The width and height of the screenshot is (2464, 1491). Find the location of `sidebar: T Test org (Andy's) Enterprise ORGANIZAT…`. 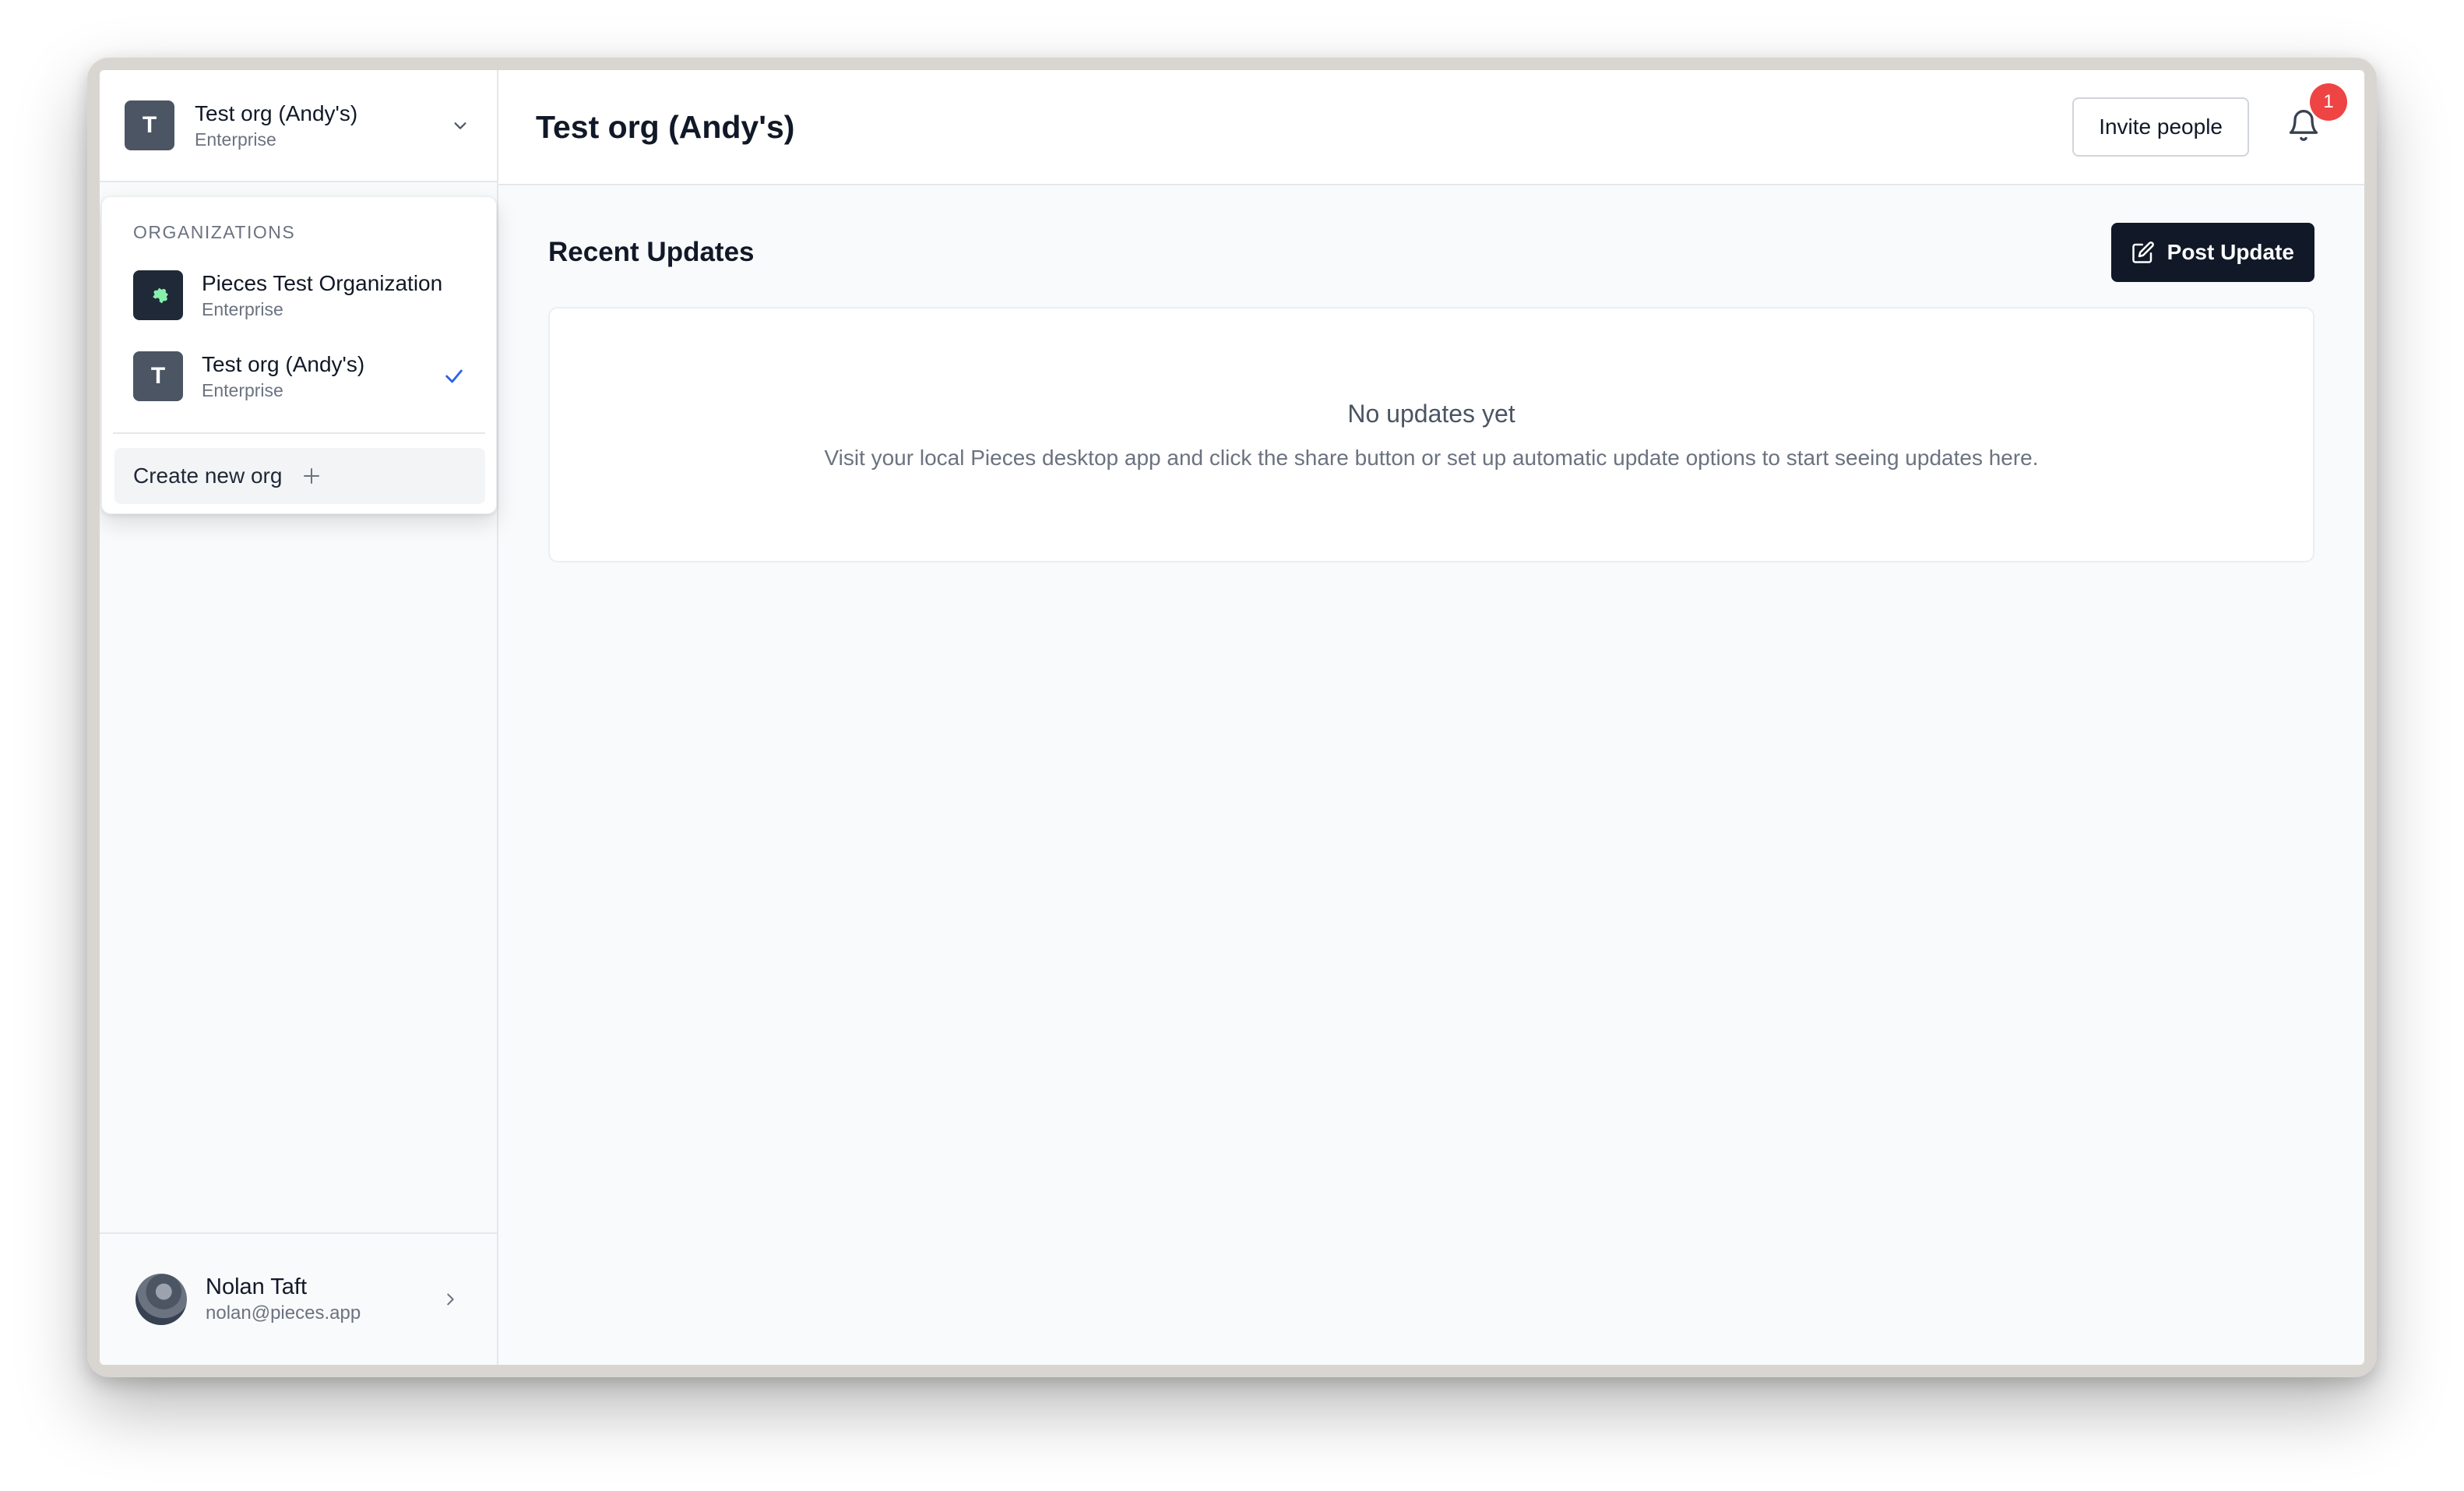

sidebar: T Test org (Andy's) Enterprise ORGANIZAT… is located at coordinates (299, 717).